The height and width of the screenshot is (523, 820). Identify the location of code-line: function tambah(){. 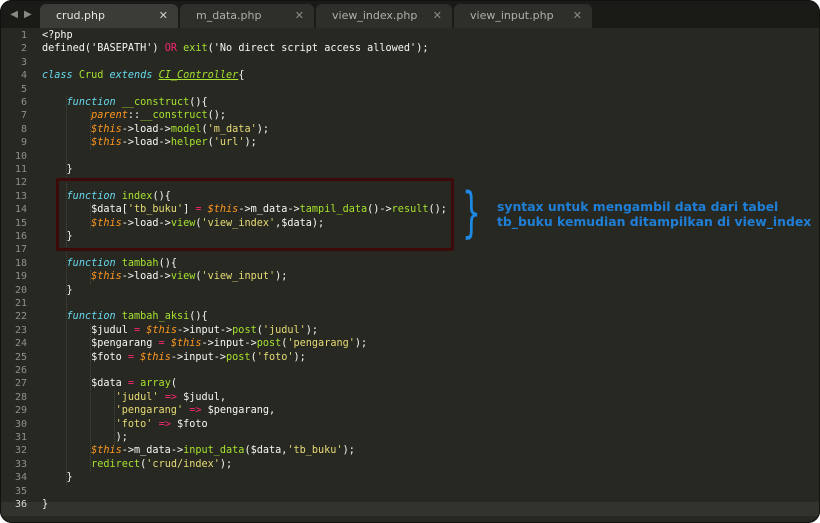
(109, 263).